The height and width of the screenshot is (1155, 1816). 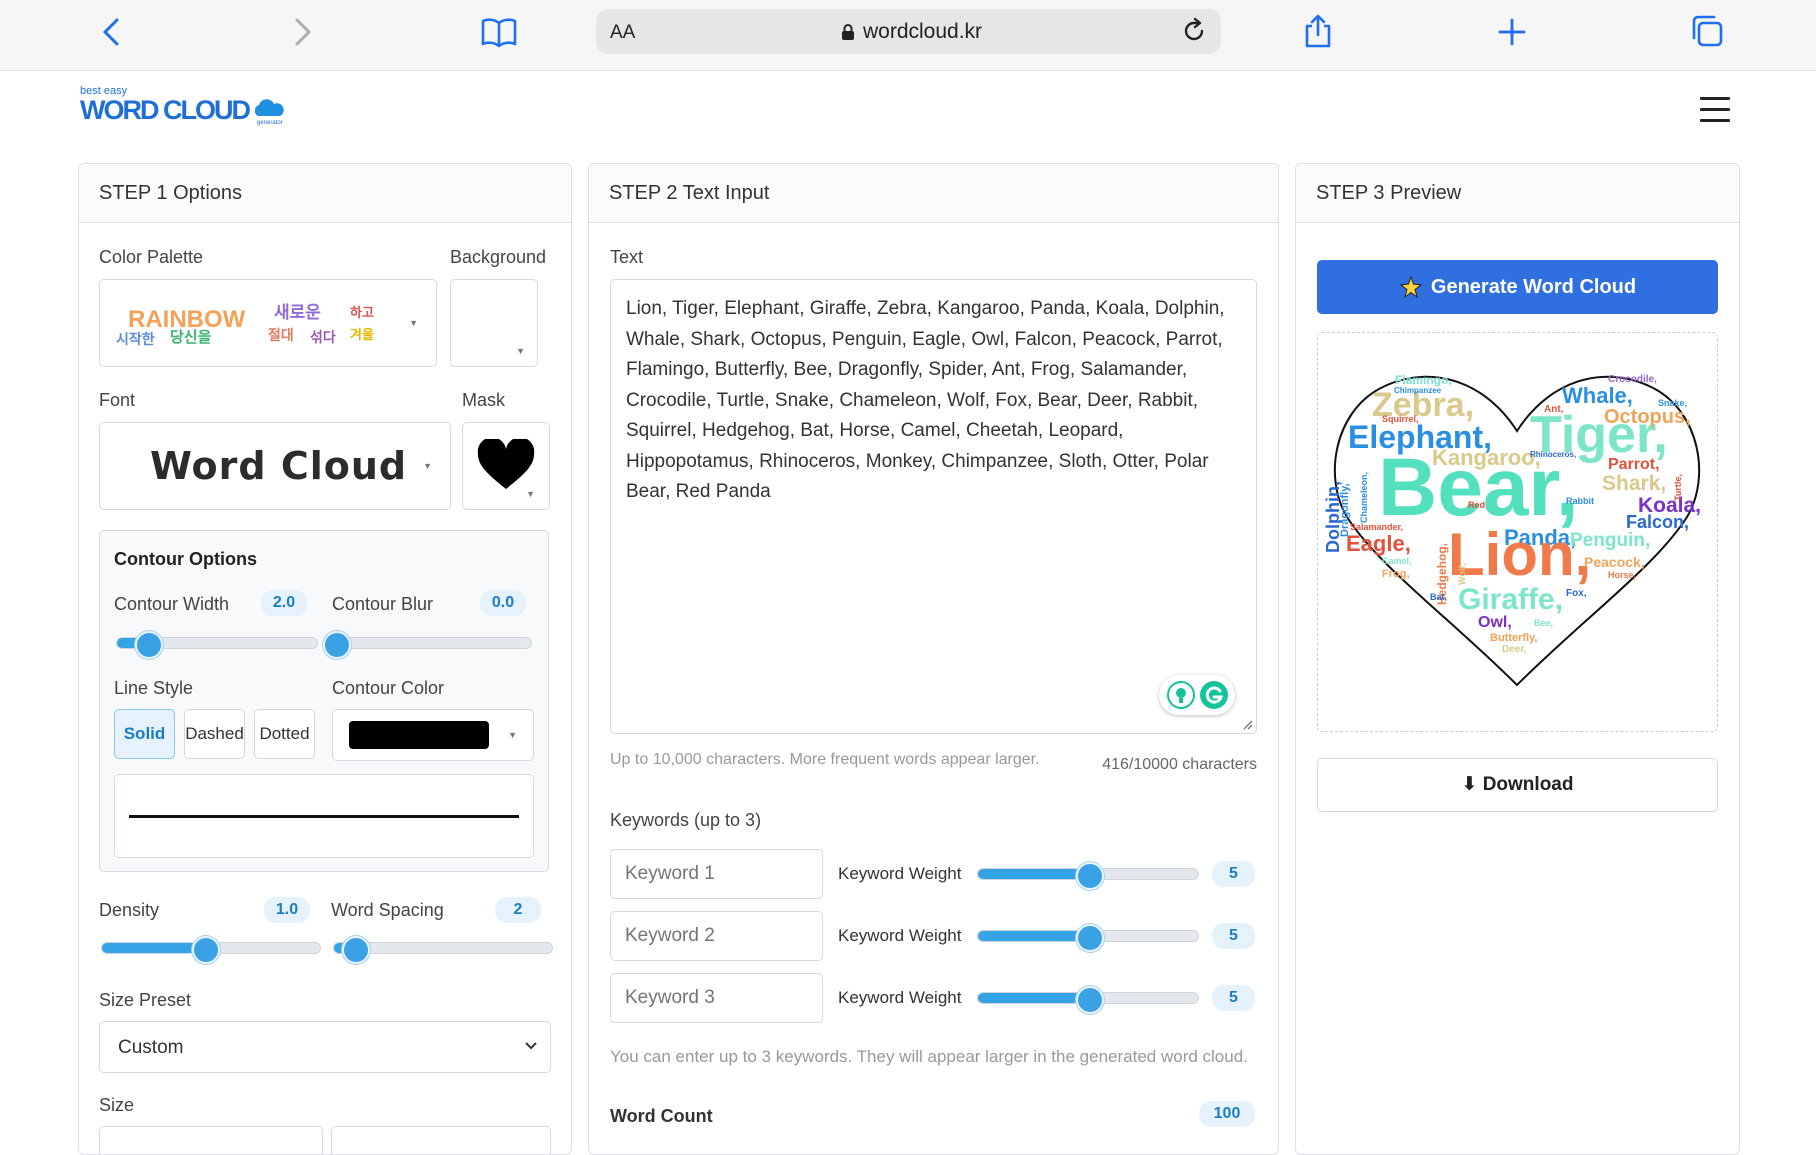 I want to click on tabs-icon, so click(x=1707, y=33).